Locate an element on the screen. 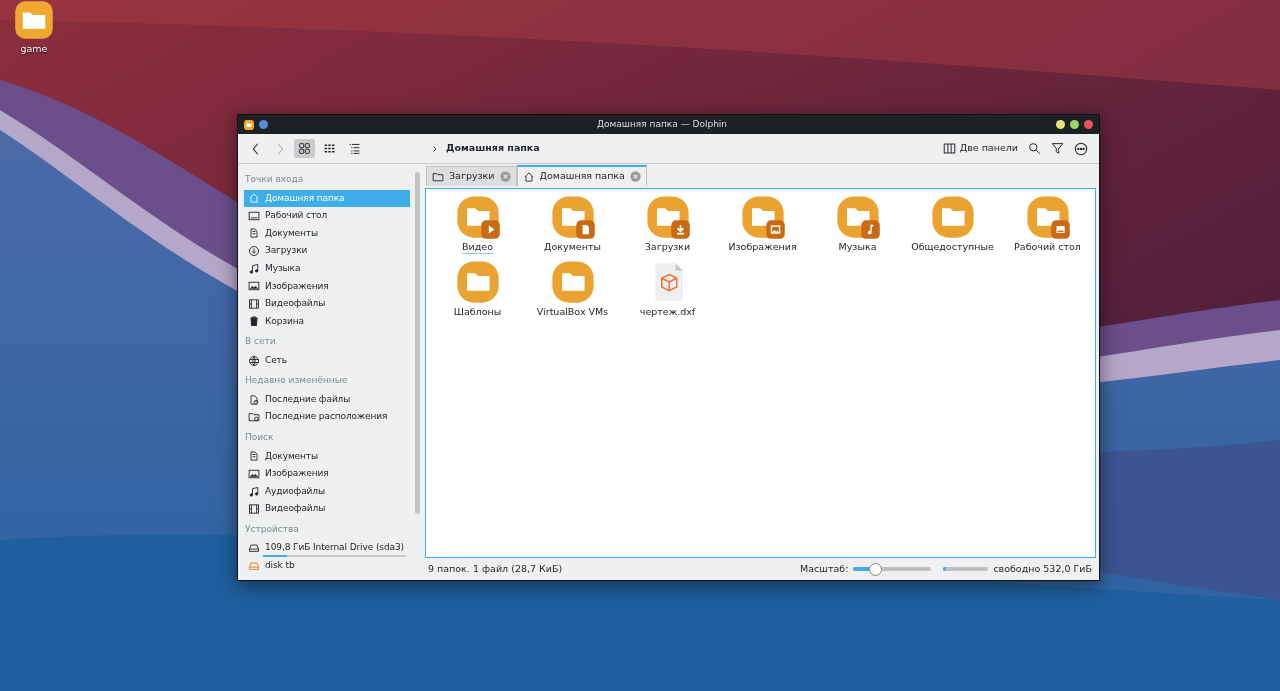  file-item: Загрузки is located at coordinates (667, 225).